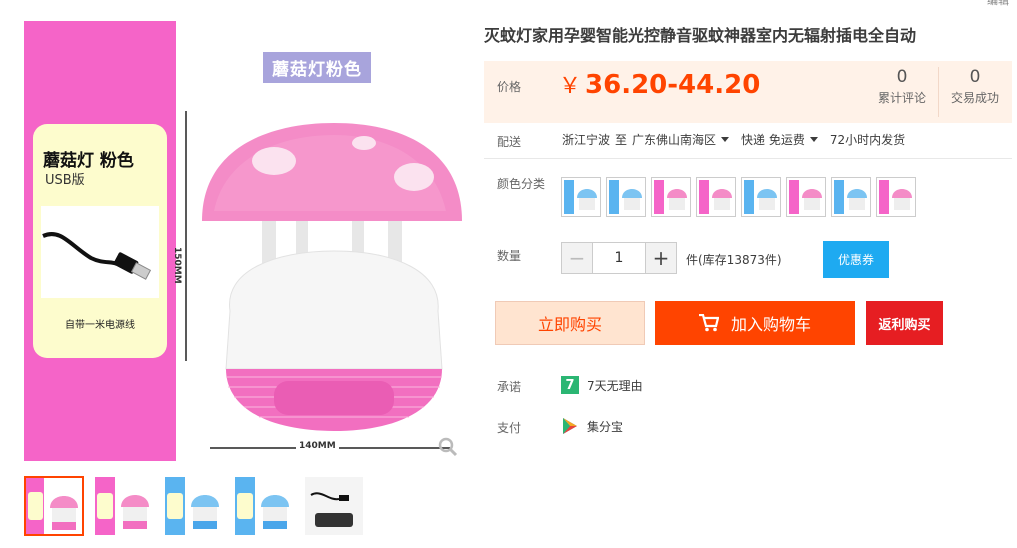  Describe the element at coordinates (570, 323) in the screenshot. I see `buy-now-button: 立即购买` at that location.